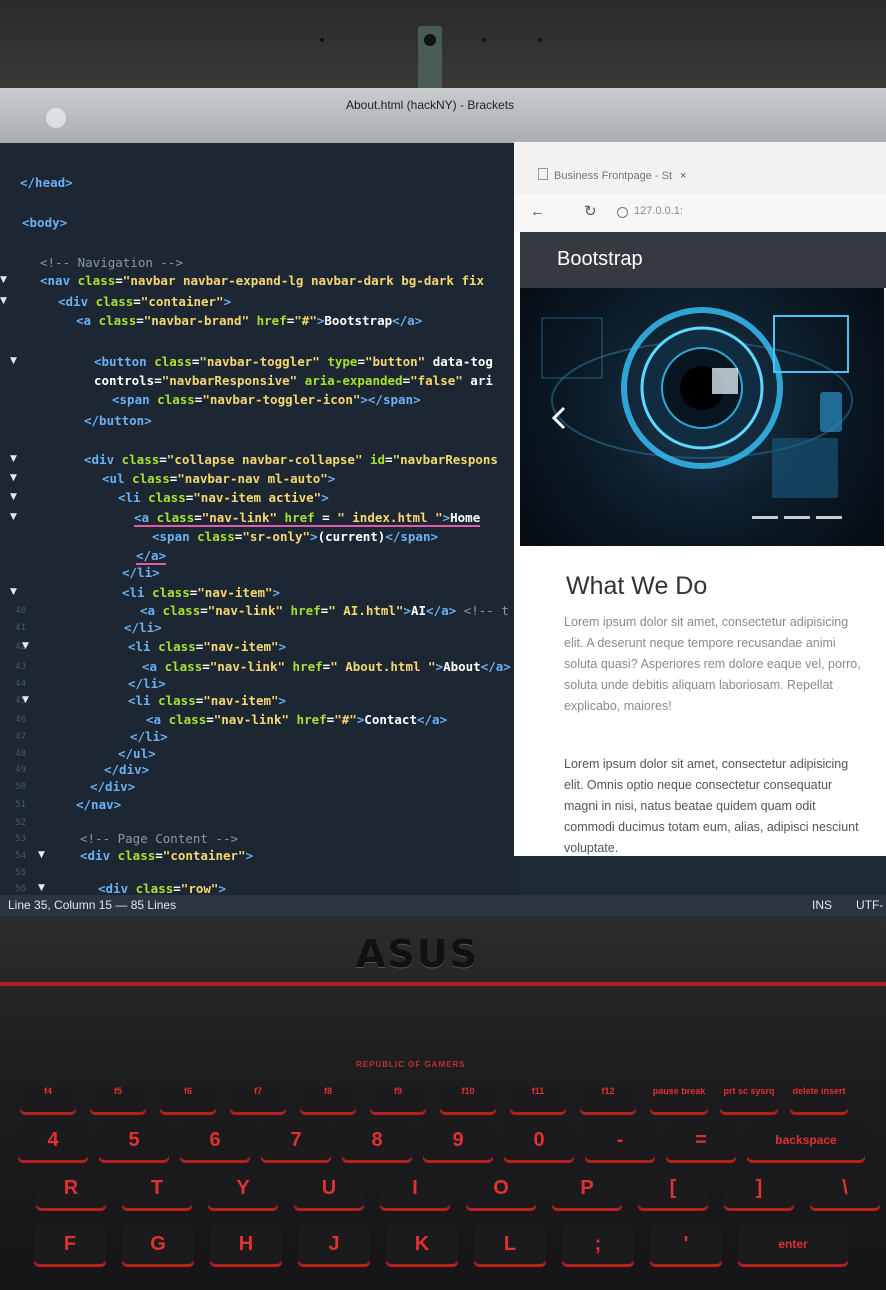 This screenshot has height=1290, width=886. I want to click on key--: ', so click(686, 1244).